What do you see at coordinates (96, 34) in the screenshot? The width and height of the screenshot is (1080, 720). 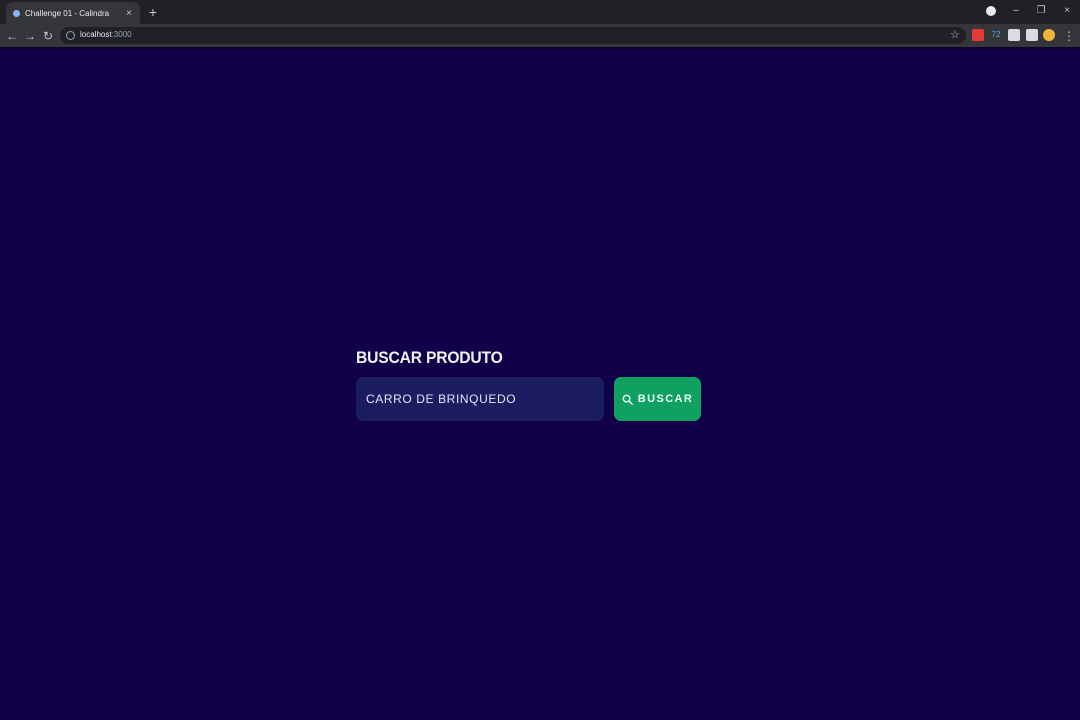 I see `url-host: localhost` at bounding box center [96, 34].